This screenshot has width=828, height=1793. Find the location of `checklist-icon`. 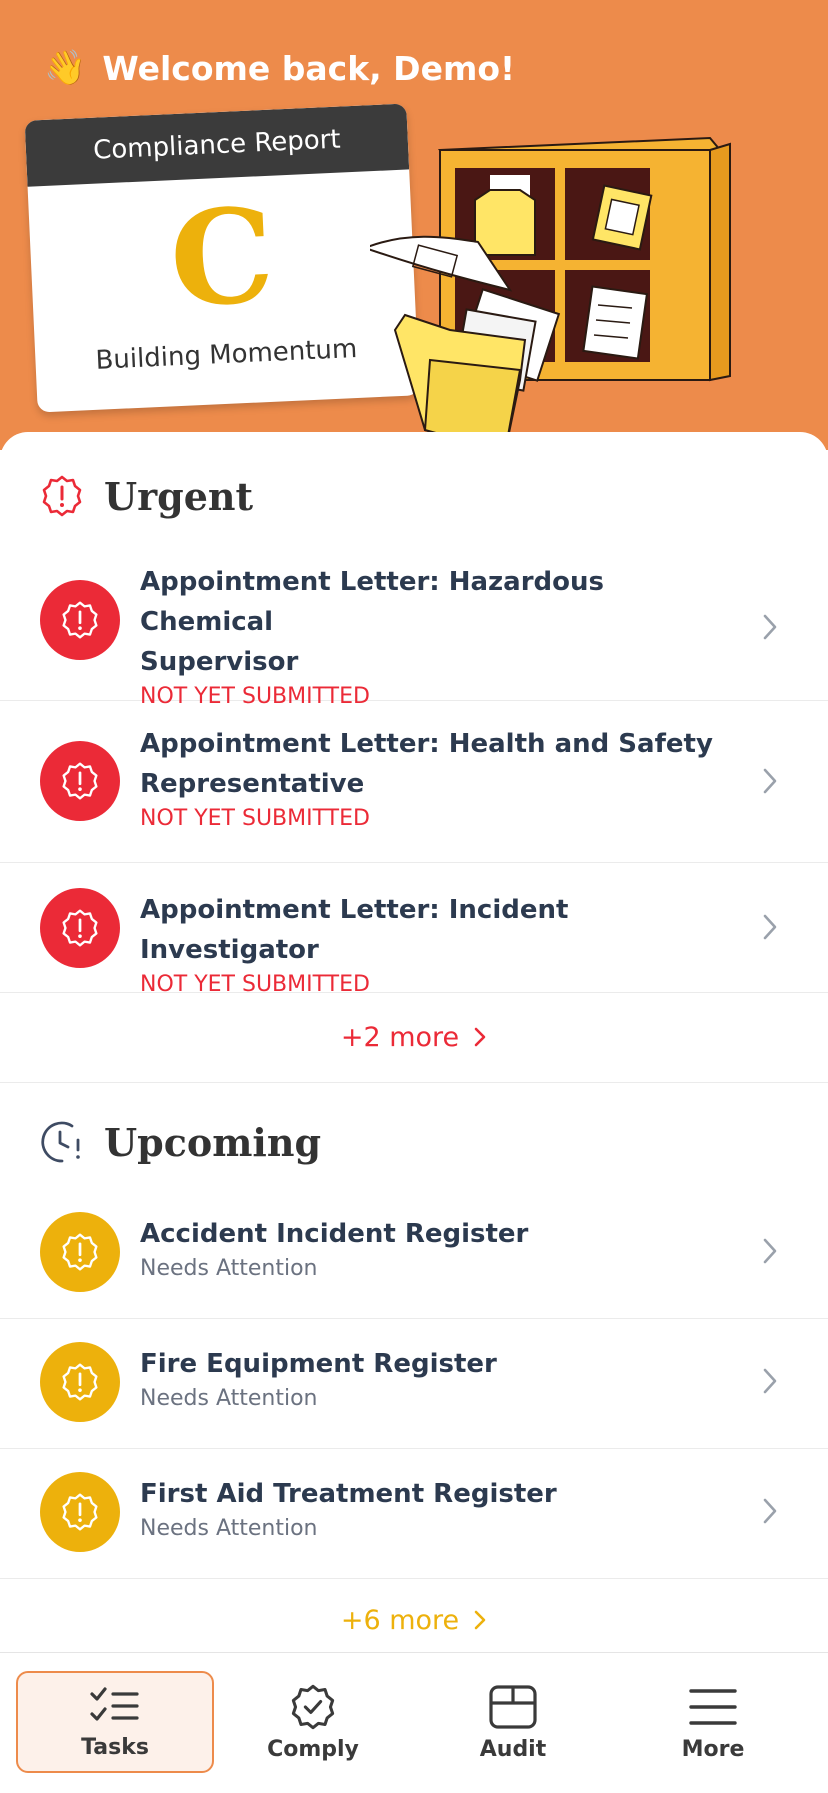

checklist-icon is located at coordinates (114, 1704).